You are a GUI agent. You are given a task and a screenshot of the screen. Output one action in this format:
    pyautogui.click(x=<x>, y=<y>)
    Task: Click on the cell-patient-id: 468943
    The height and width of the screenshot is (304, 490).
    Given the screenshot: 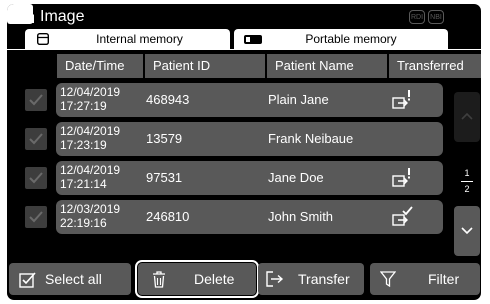 What is the action you would take?
    pyautogui.click(x=168, y=99)
    